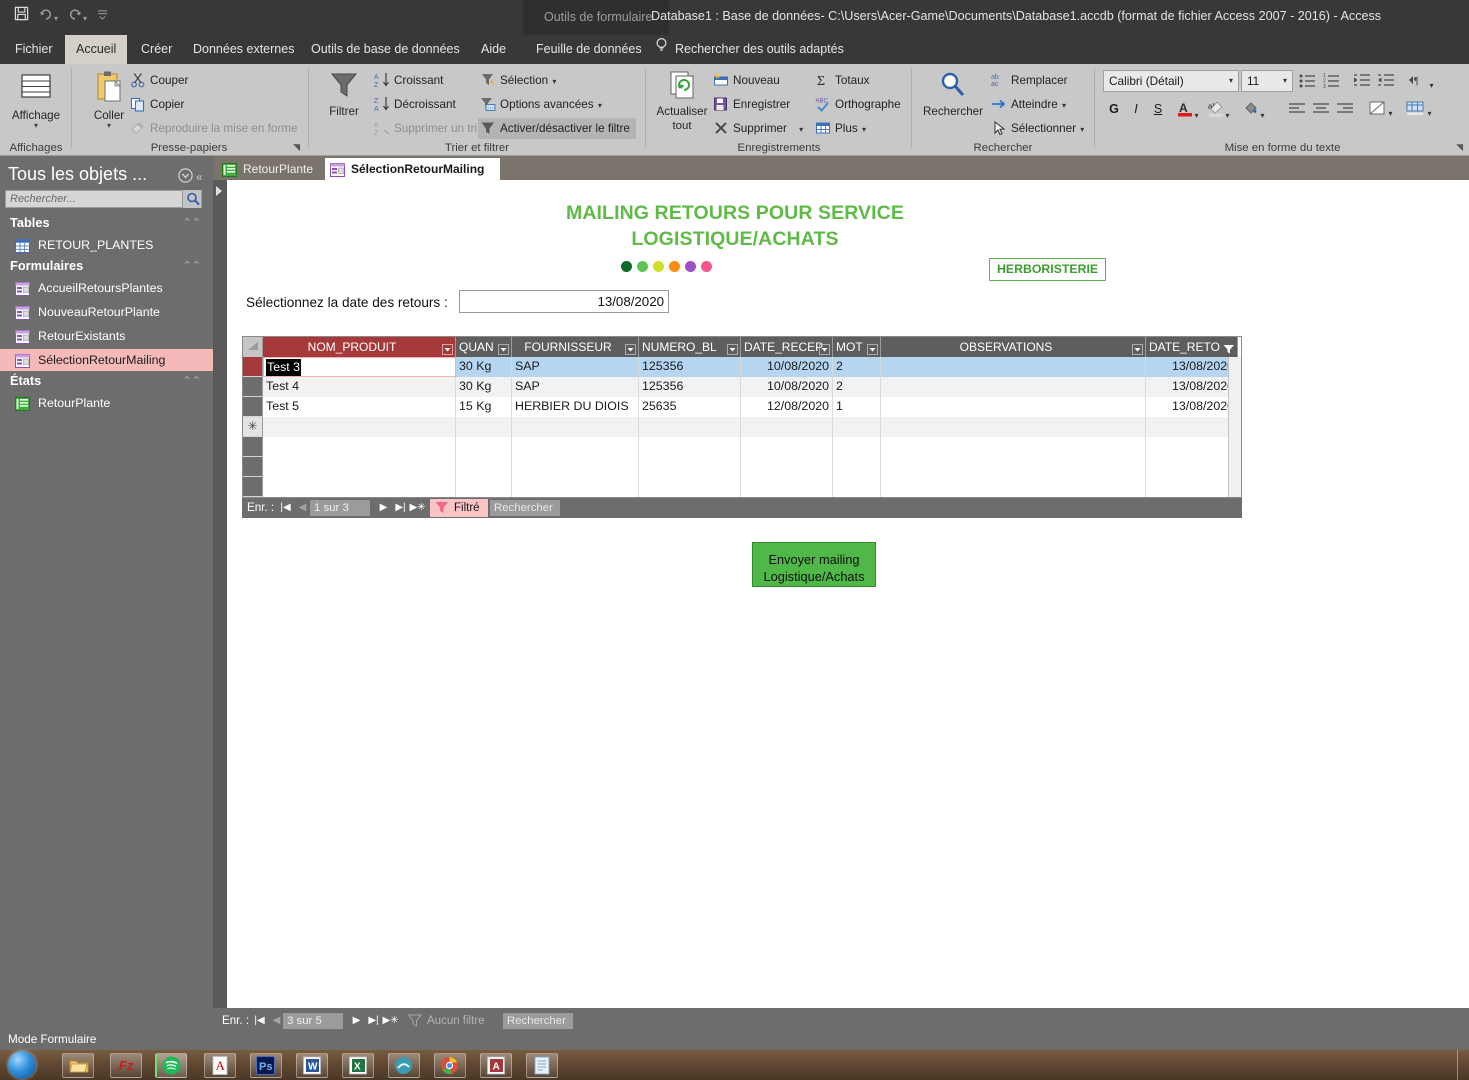 The height and width of the screenshot is (1080, 1469). Describe the element at coordinates (36, 126) in the screenshot. I see `affichage-dropdown-icon: ▾` at that location.